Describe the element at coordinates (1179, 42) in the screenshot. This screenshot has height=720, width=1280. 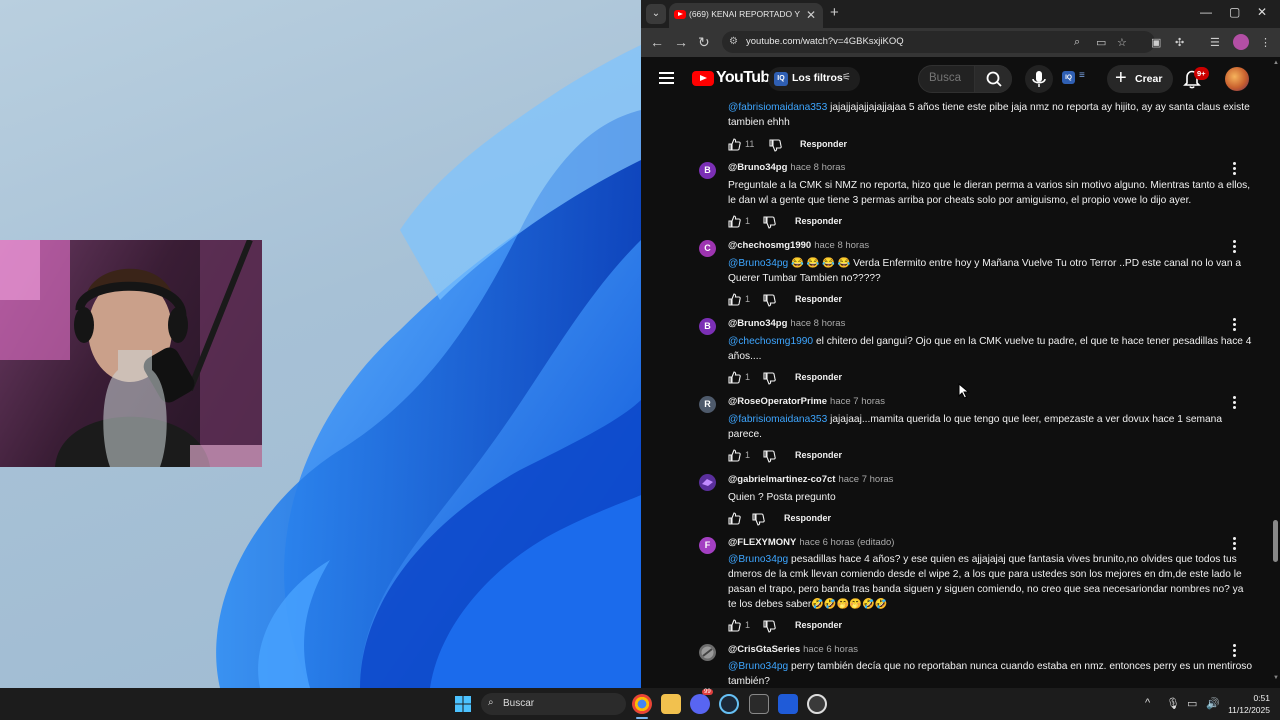
I see `extensions-puzzle-icon: ✣` at that location.